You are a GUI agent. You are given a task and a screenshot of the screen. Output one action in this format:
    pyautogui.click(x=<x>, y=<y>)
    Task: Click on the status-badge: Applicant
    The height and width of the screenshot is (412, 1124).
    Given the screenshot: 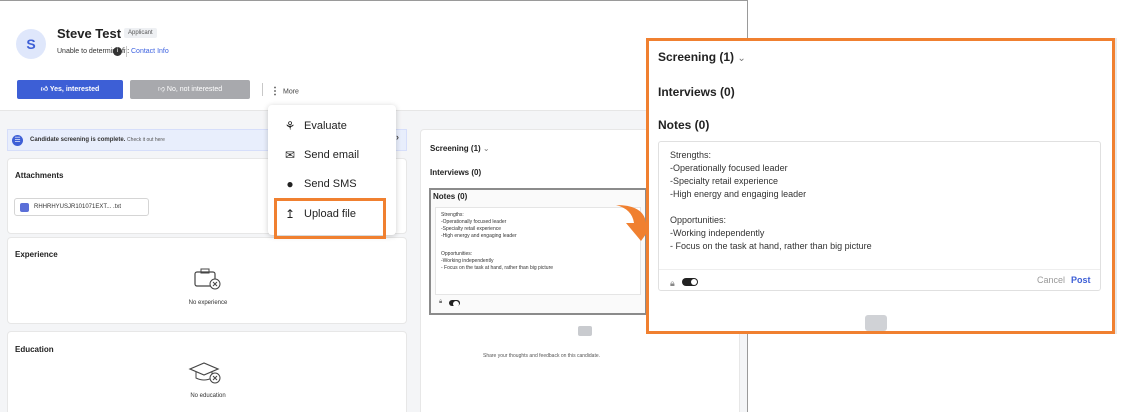 What is the action you would take?
    pyautogui.click(x=140, y=33)
    